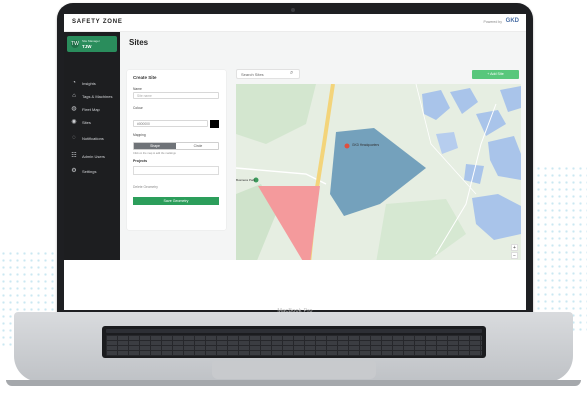 The height and width of the screenshot is (394, 587). I want to click on gear-icon: ⚙, so click(74, 171).